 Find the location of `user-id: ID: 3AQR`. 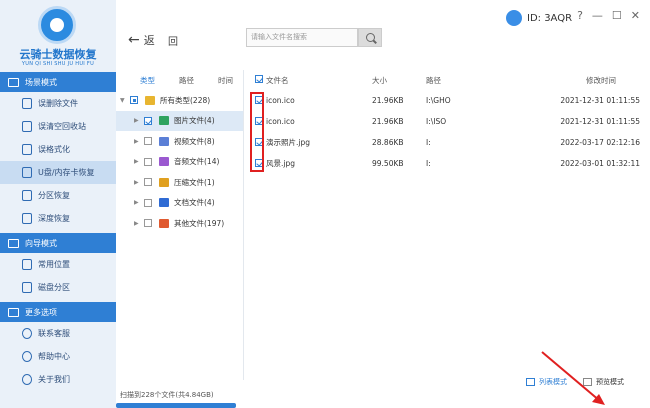

user-id: ID: 3AQR is located at coordinates (539, 18).